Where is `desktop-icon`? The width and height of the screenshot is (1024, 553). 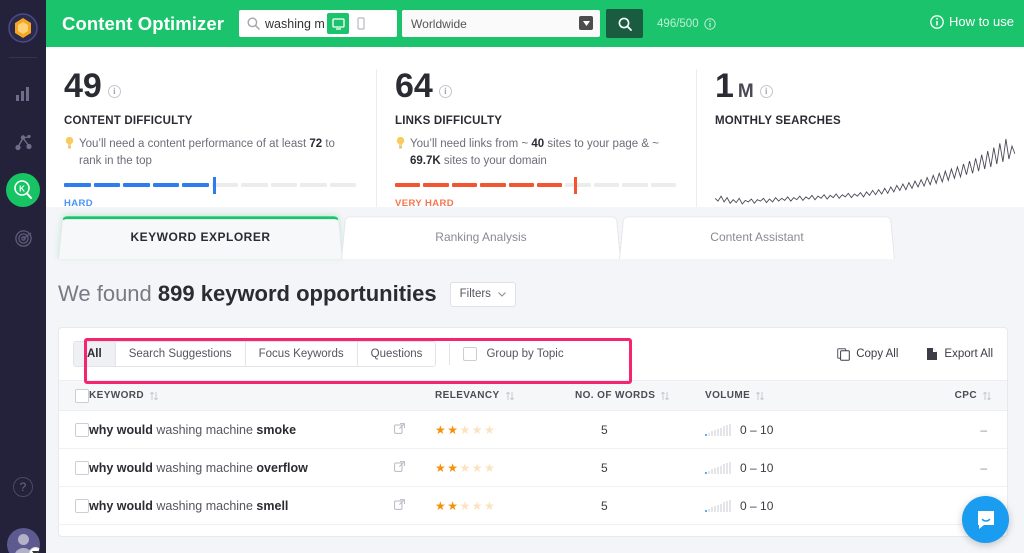 desktop-icon is located at coordinates (338, 23).